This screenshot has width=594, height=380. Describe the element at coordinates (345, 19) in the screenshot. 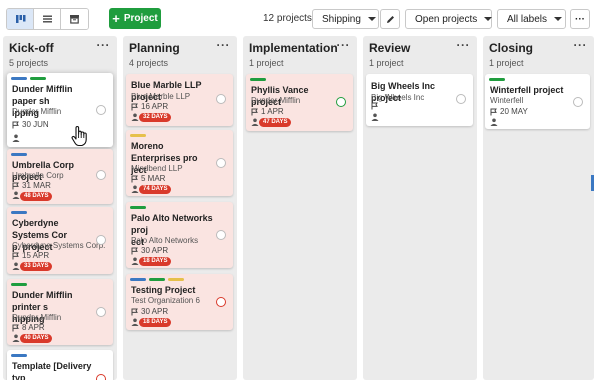

I see `pipeline-select: Shipping` at that location.